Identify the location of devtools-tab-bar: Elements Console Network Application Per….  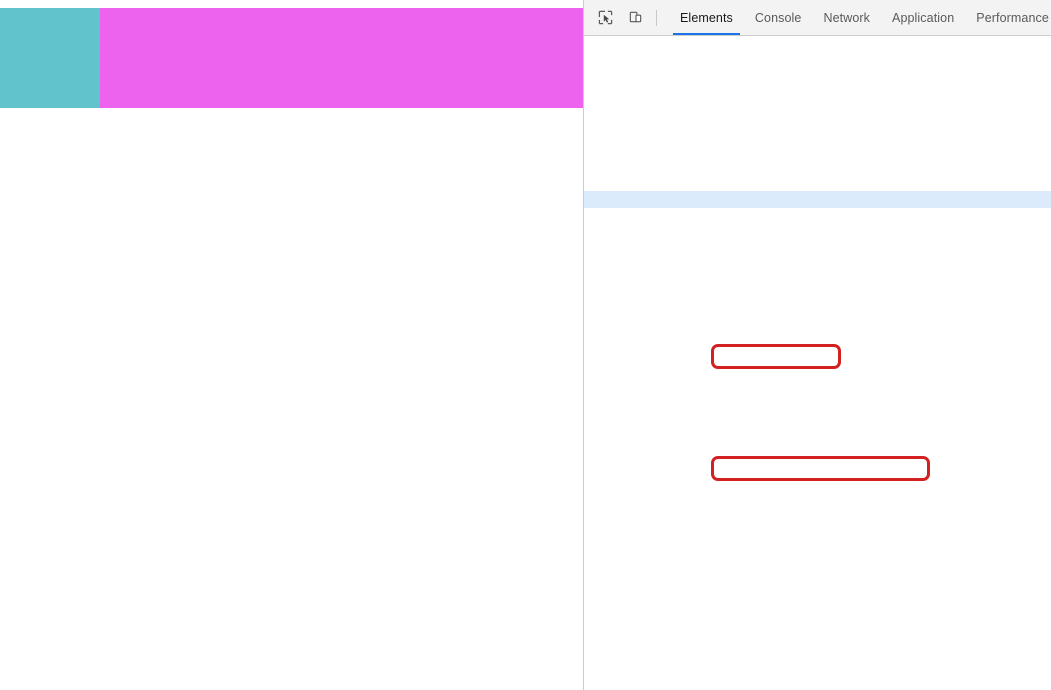
(860, 17).